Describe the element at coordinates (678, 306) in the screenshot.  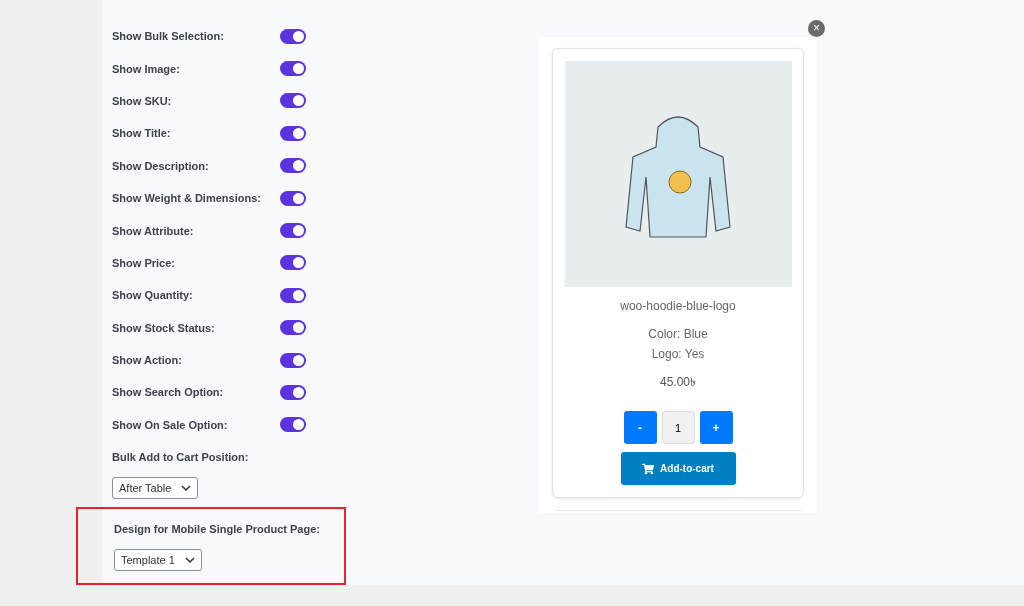
I see `product-name: woo-hoodie-blue-logo` at that location.